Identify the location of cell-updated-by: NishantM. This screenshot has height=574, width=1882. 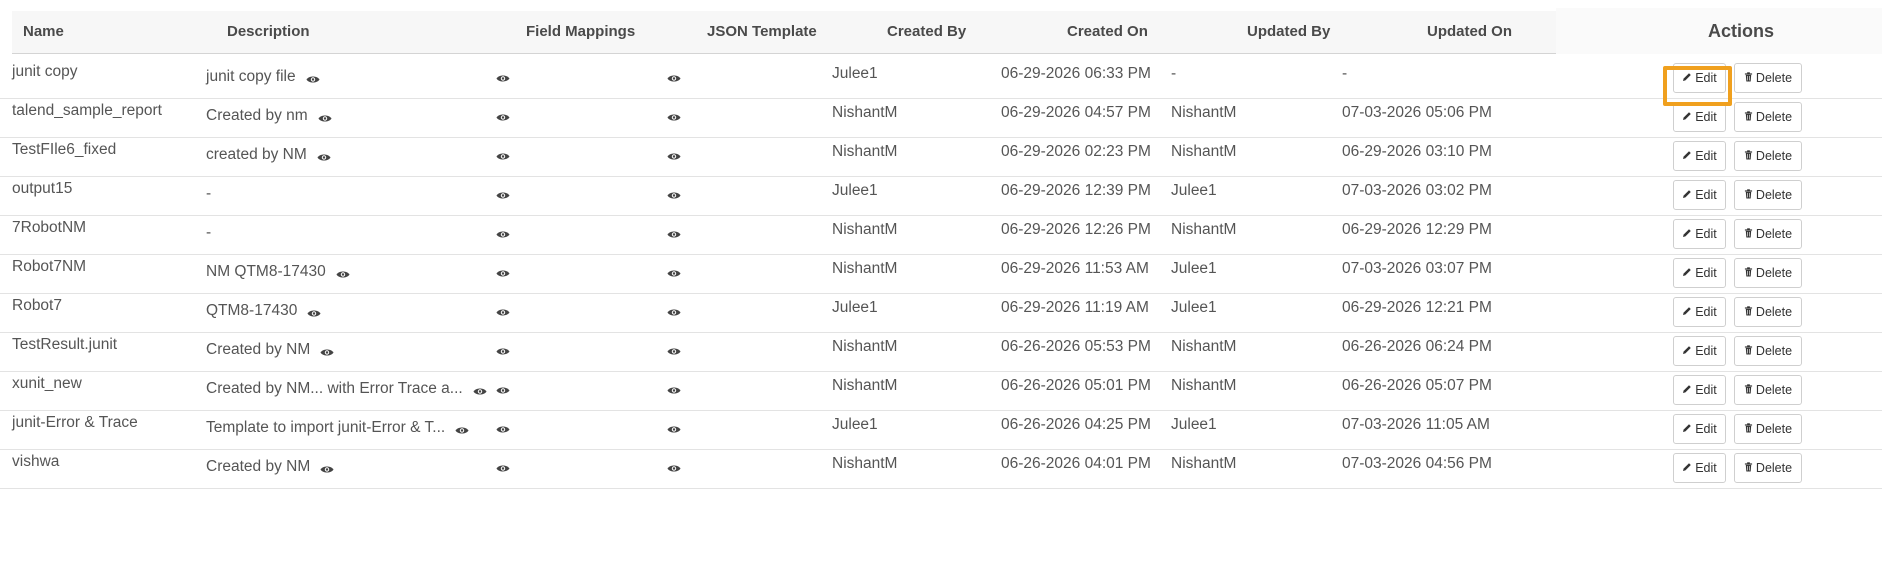
(1204, 112).